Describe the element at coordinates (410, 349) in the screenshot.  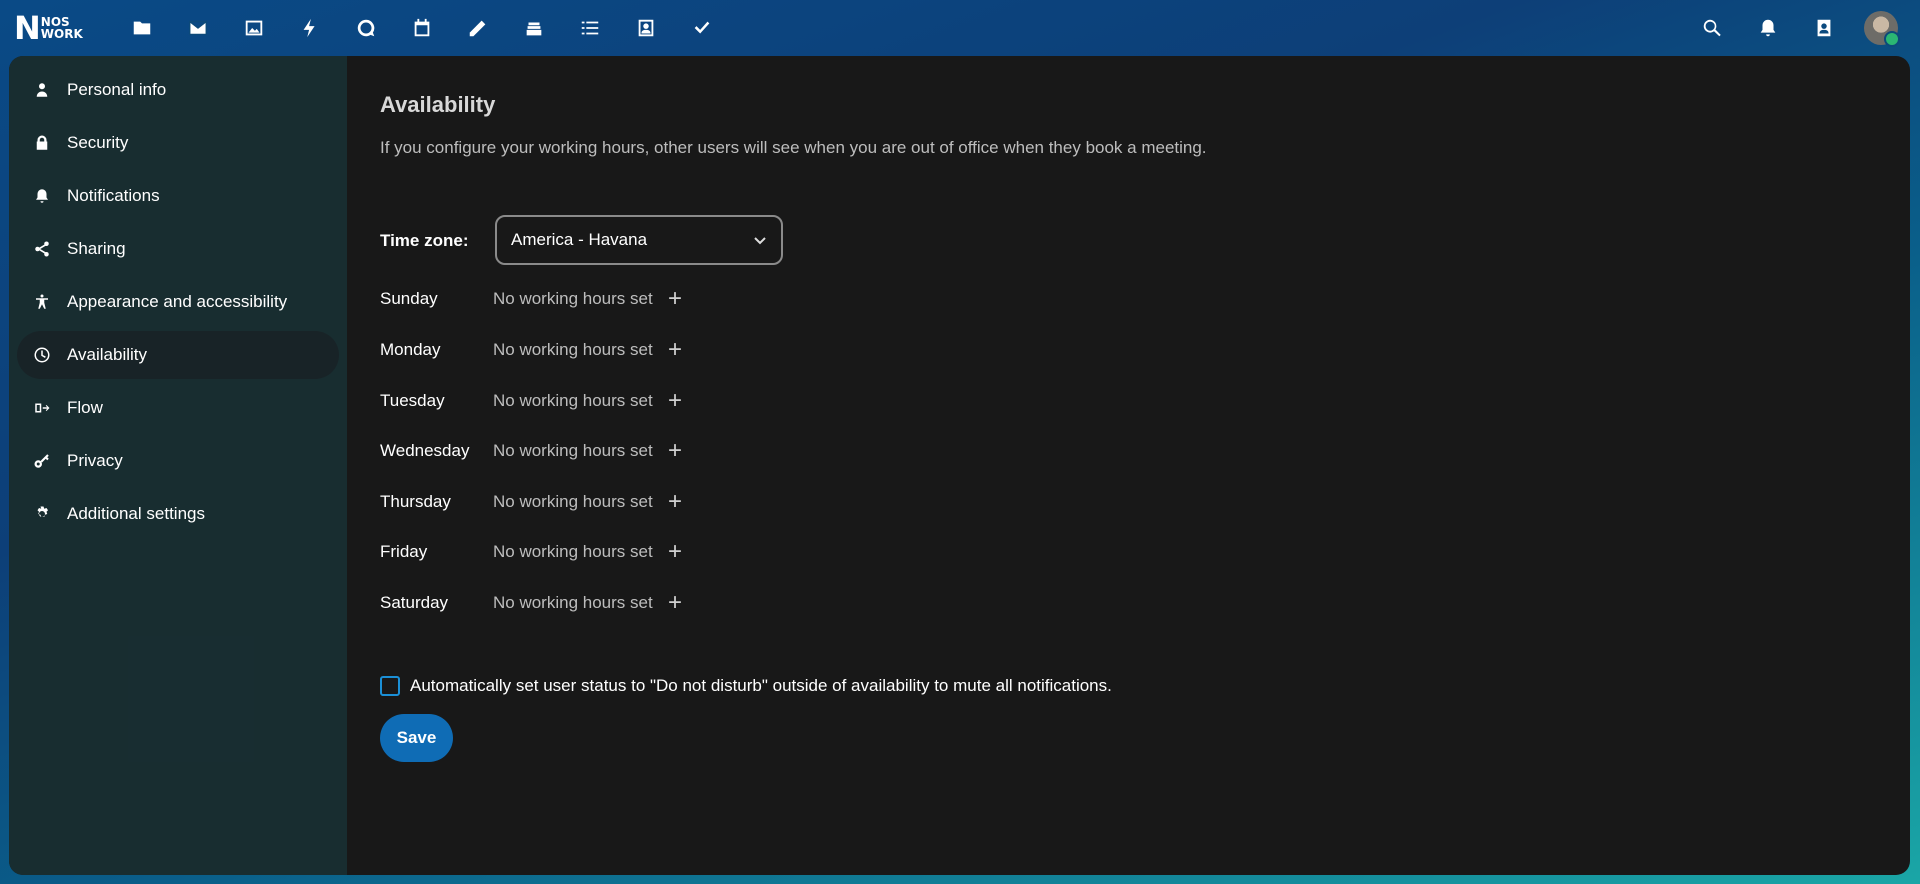
I see `day-label: Monday` at that location.